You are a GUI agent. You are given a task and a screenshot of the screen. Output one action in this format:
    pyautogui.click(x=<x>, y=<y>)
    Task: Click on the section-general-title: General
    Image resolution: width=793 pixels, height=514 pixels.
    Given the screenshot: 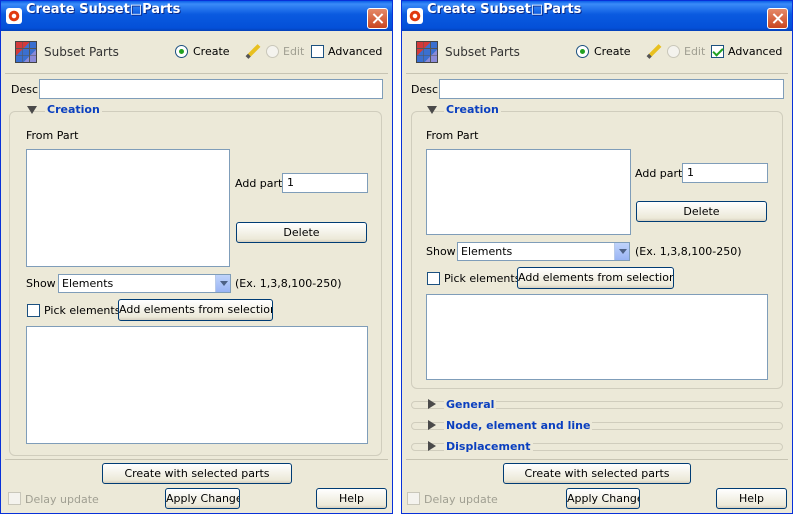 What is the action you would take?
    pyautogui.click(x=470, y=404)
    